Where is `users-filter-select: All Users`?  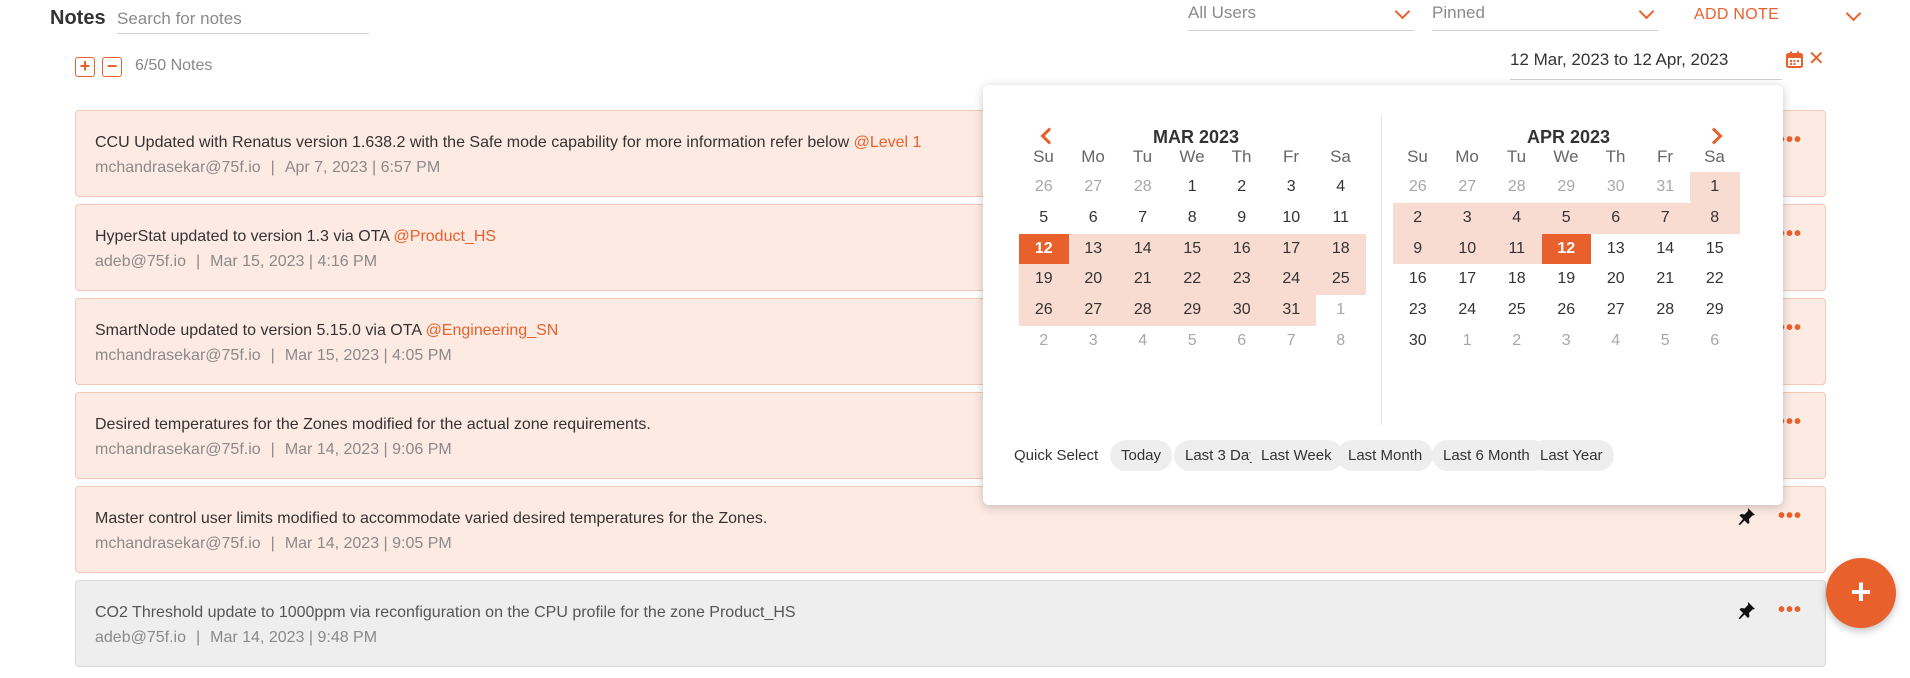
users-filter-select: All Users is located at coordinates (1301, 15).